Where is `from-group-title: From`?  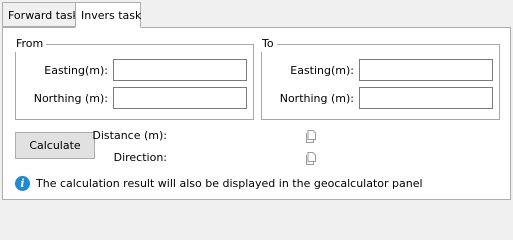 from-group-title: From is located at coordinates (30, 44).